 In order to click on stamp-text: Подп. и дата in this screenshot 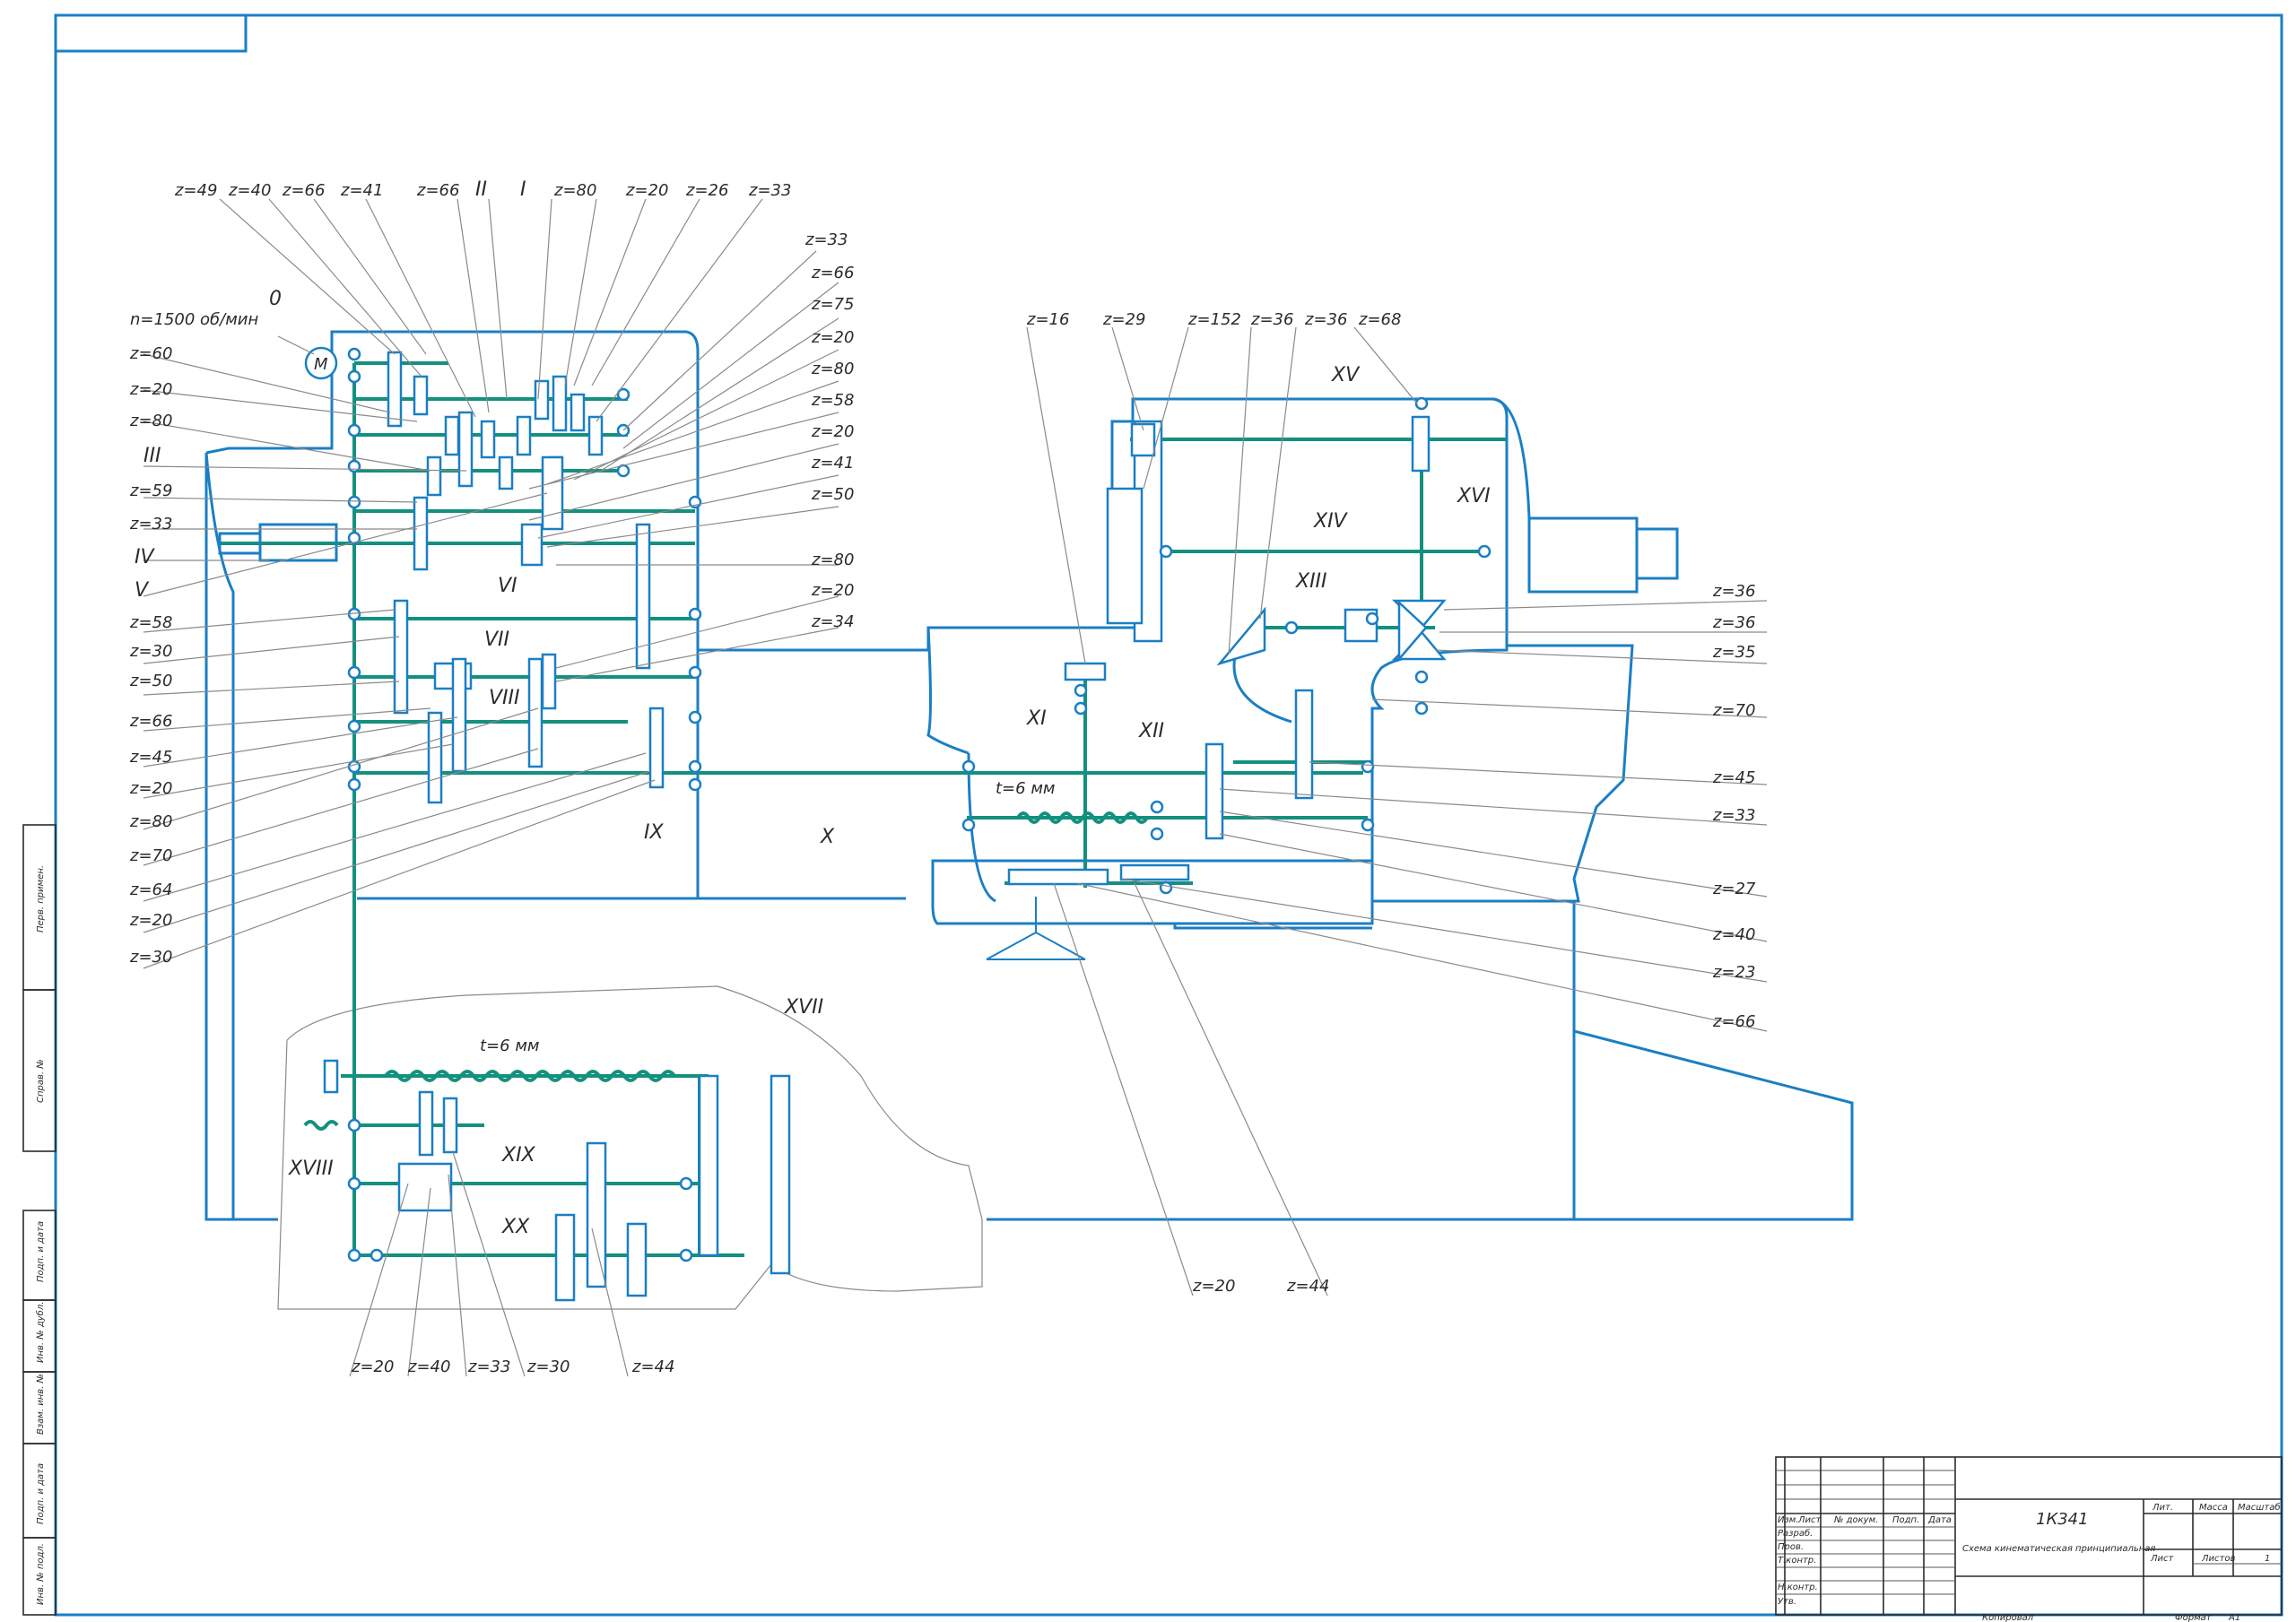, I will do `click(41, 1493)`.